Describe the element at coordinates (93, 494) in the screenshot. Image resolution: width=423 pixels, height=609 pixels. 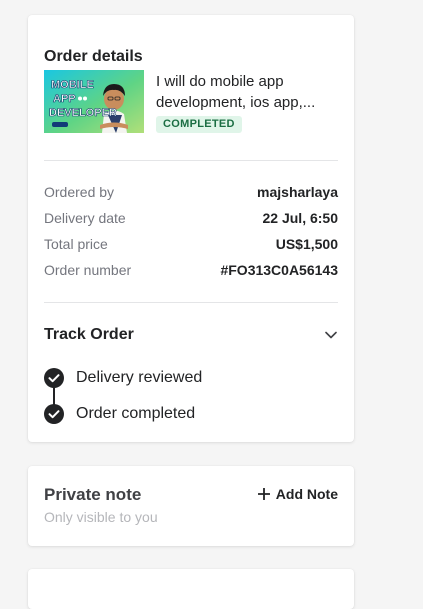
I see `private-note-title: Private note` at that location.